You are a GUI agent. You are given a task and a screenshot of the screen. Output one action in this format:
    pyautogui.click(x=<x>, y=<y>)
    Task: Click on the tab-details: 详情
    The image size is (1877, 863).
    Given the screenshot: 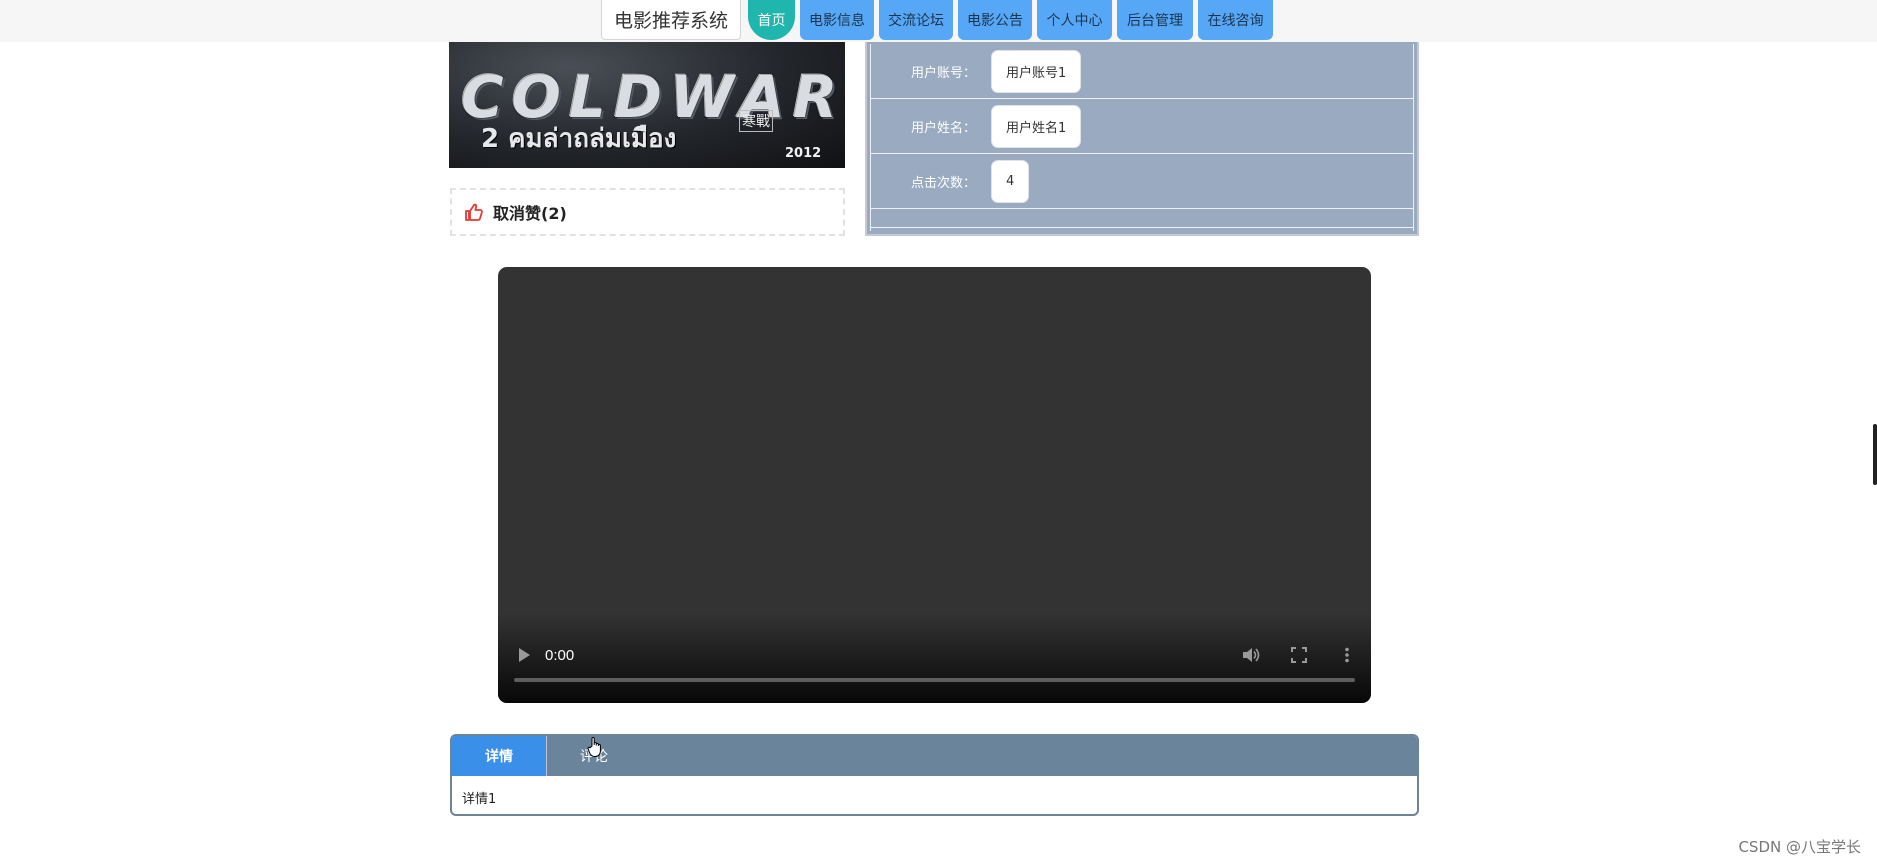 What is the action you would take?
    pyautogui.click(x=499, y=756)
    